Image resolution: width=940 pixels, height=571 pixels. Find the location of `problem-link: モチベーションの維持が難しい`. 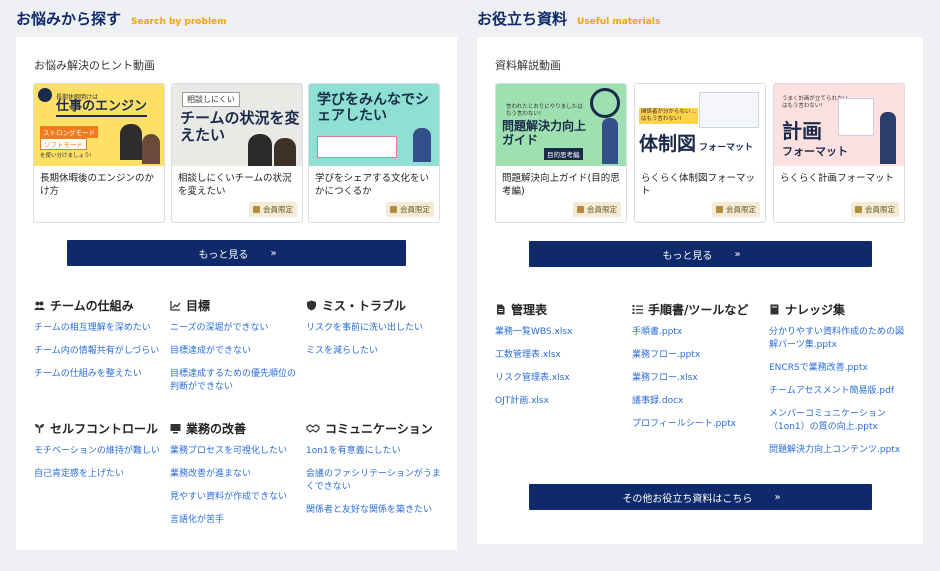

problem-link: モチベーションの維持が難しい is located at coordinates (104, 451).